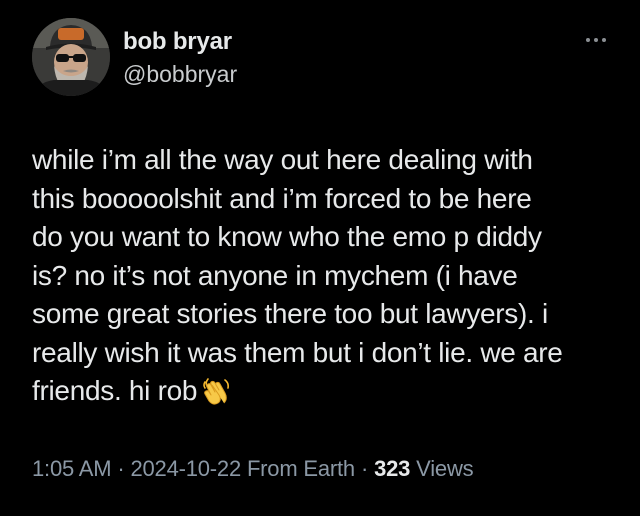 The width and height of the screenshot is (640, 516). I want to click on tweet-text-line: do you want to know who the emo p diddy, so click(287, 236).